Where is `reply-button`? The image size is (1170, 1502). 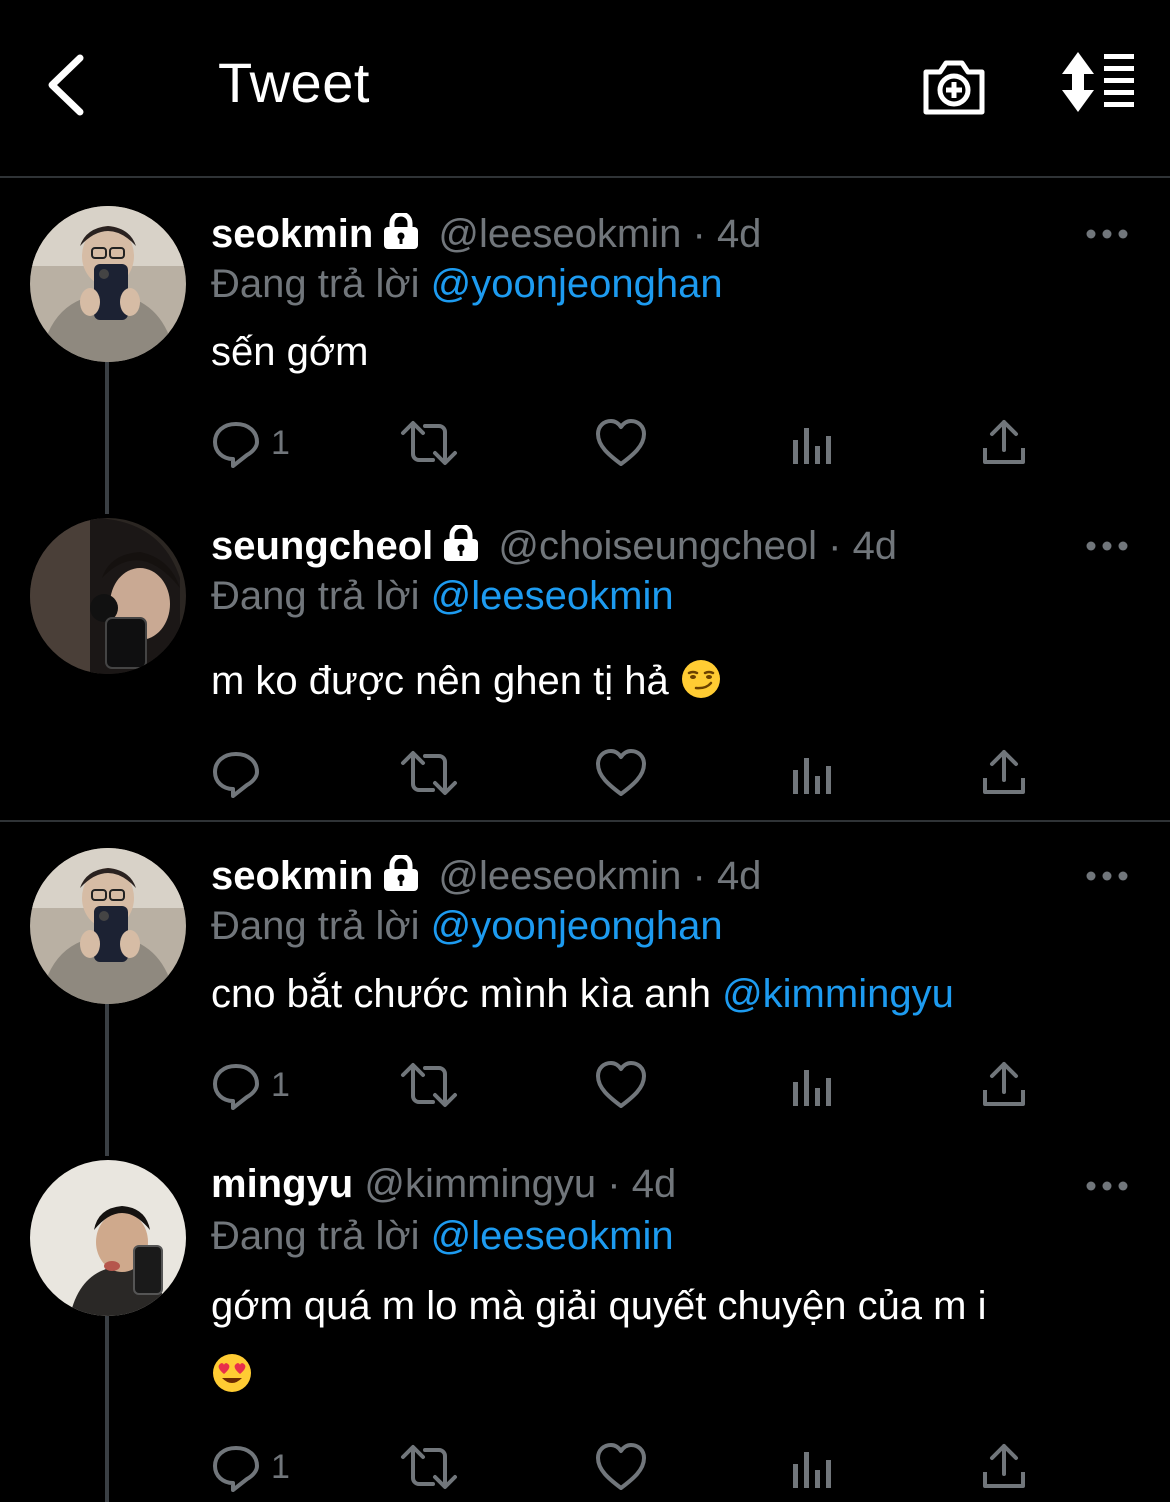
reply-button is located at coordinates (261, 772).